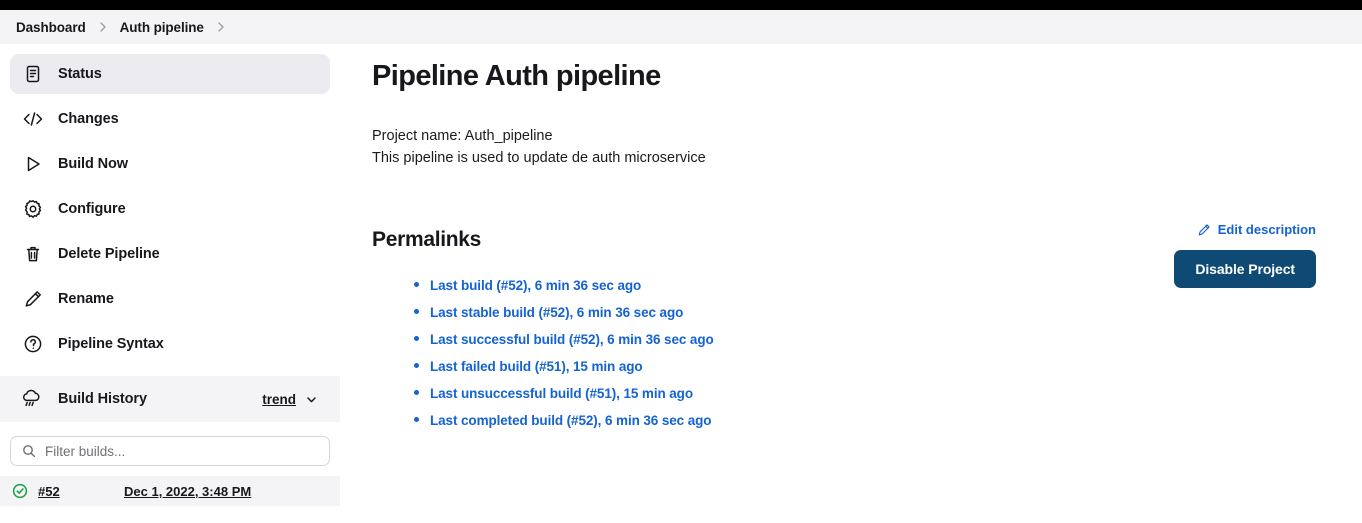  What do you see at coordinates (92, 209) in the screenshot?
I see `sidebar-item-label: Configure` at bounding box center [92, 209].